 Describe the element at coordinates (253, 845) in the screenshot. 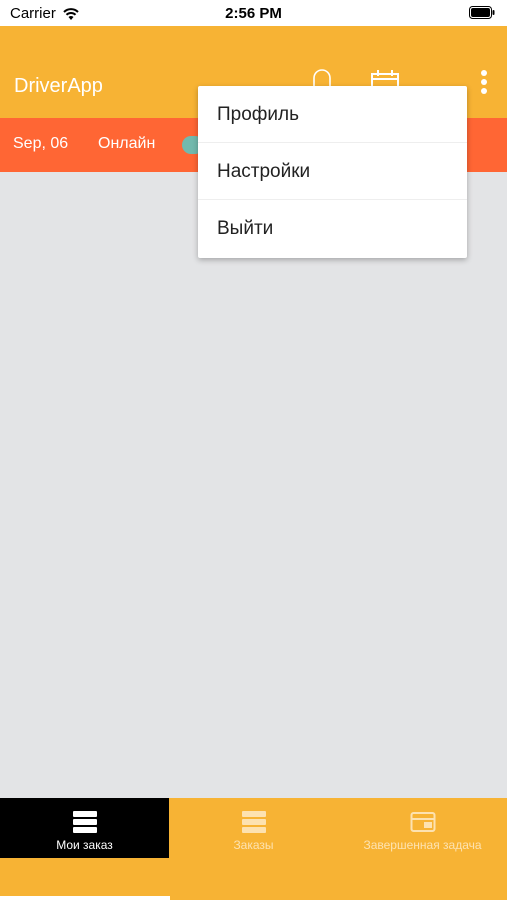

I see `tab-label: Заказы` at that location.